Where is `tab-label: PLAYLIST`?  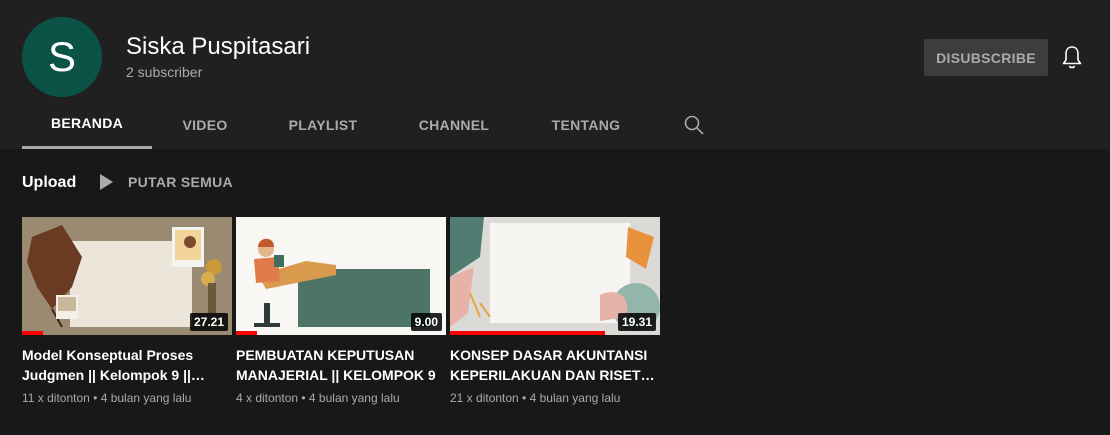 tab-label: PLAYLIST is located at coordinates (323, 124).